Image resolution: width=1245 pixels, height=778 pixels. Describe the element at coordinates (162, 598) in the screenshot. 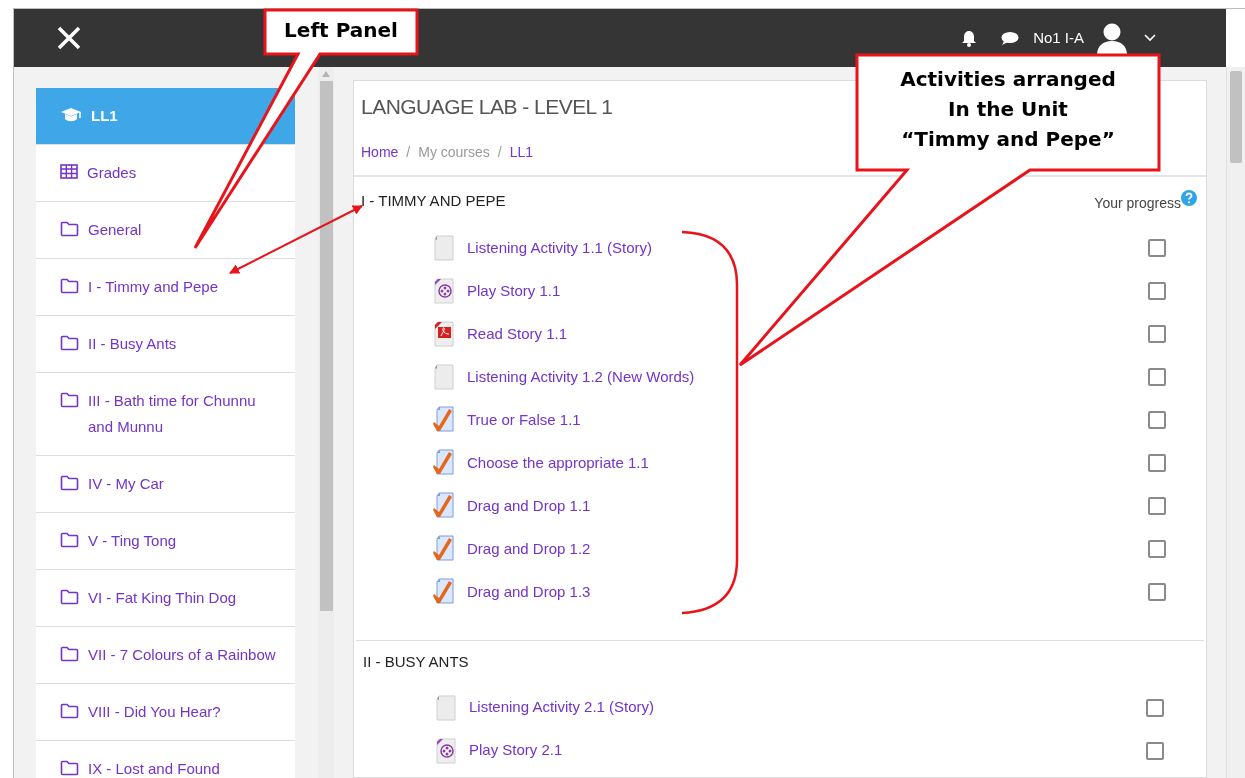

I see `sidebar-label: VI - Fat King Thin Dog` at that location.